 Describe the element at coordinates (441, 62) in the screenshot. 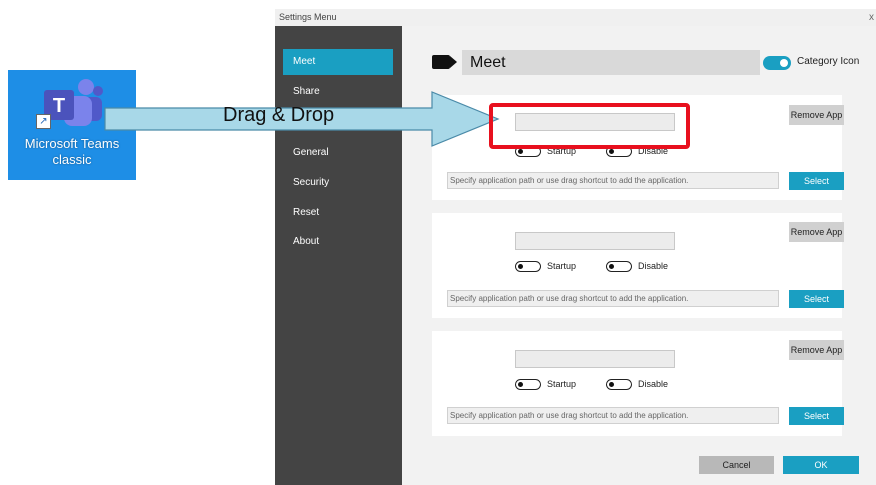

I see `video-camera-icon` at that location.